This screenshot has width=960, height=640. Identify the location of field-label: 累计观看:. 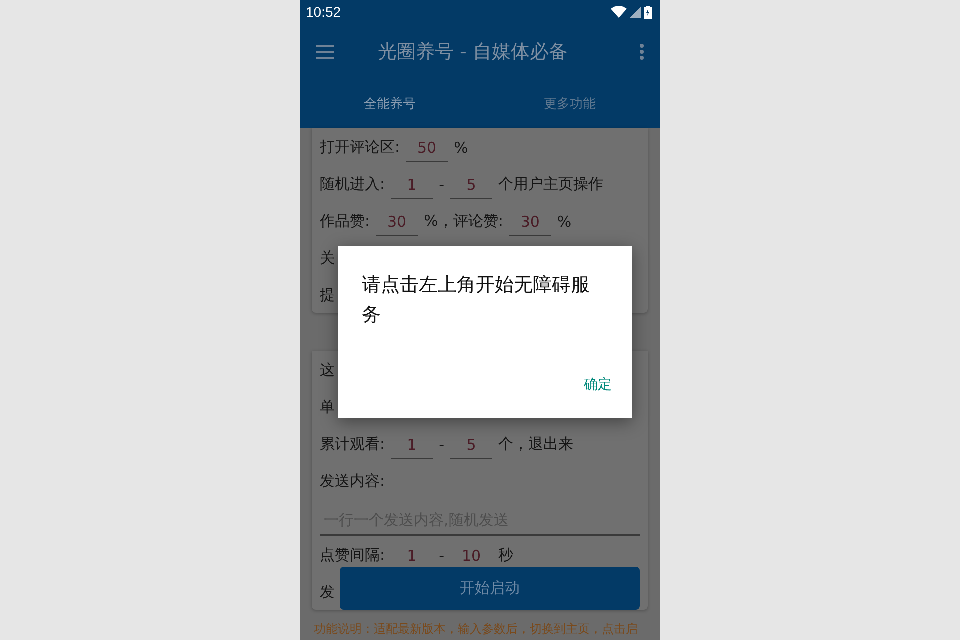
(353, 445).